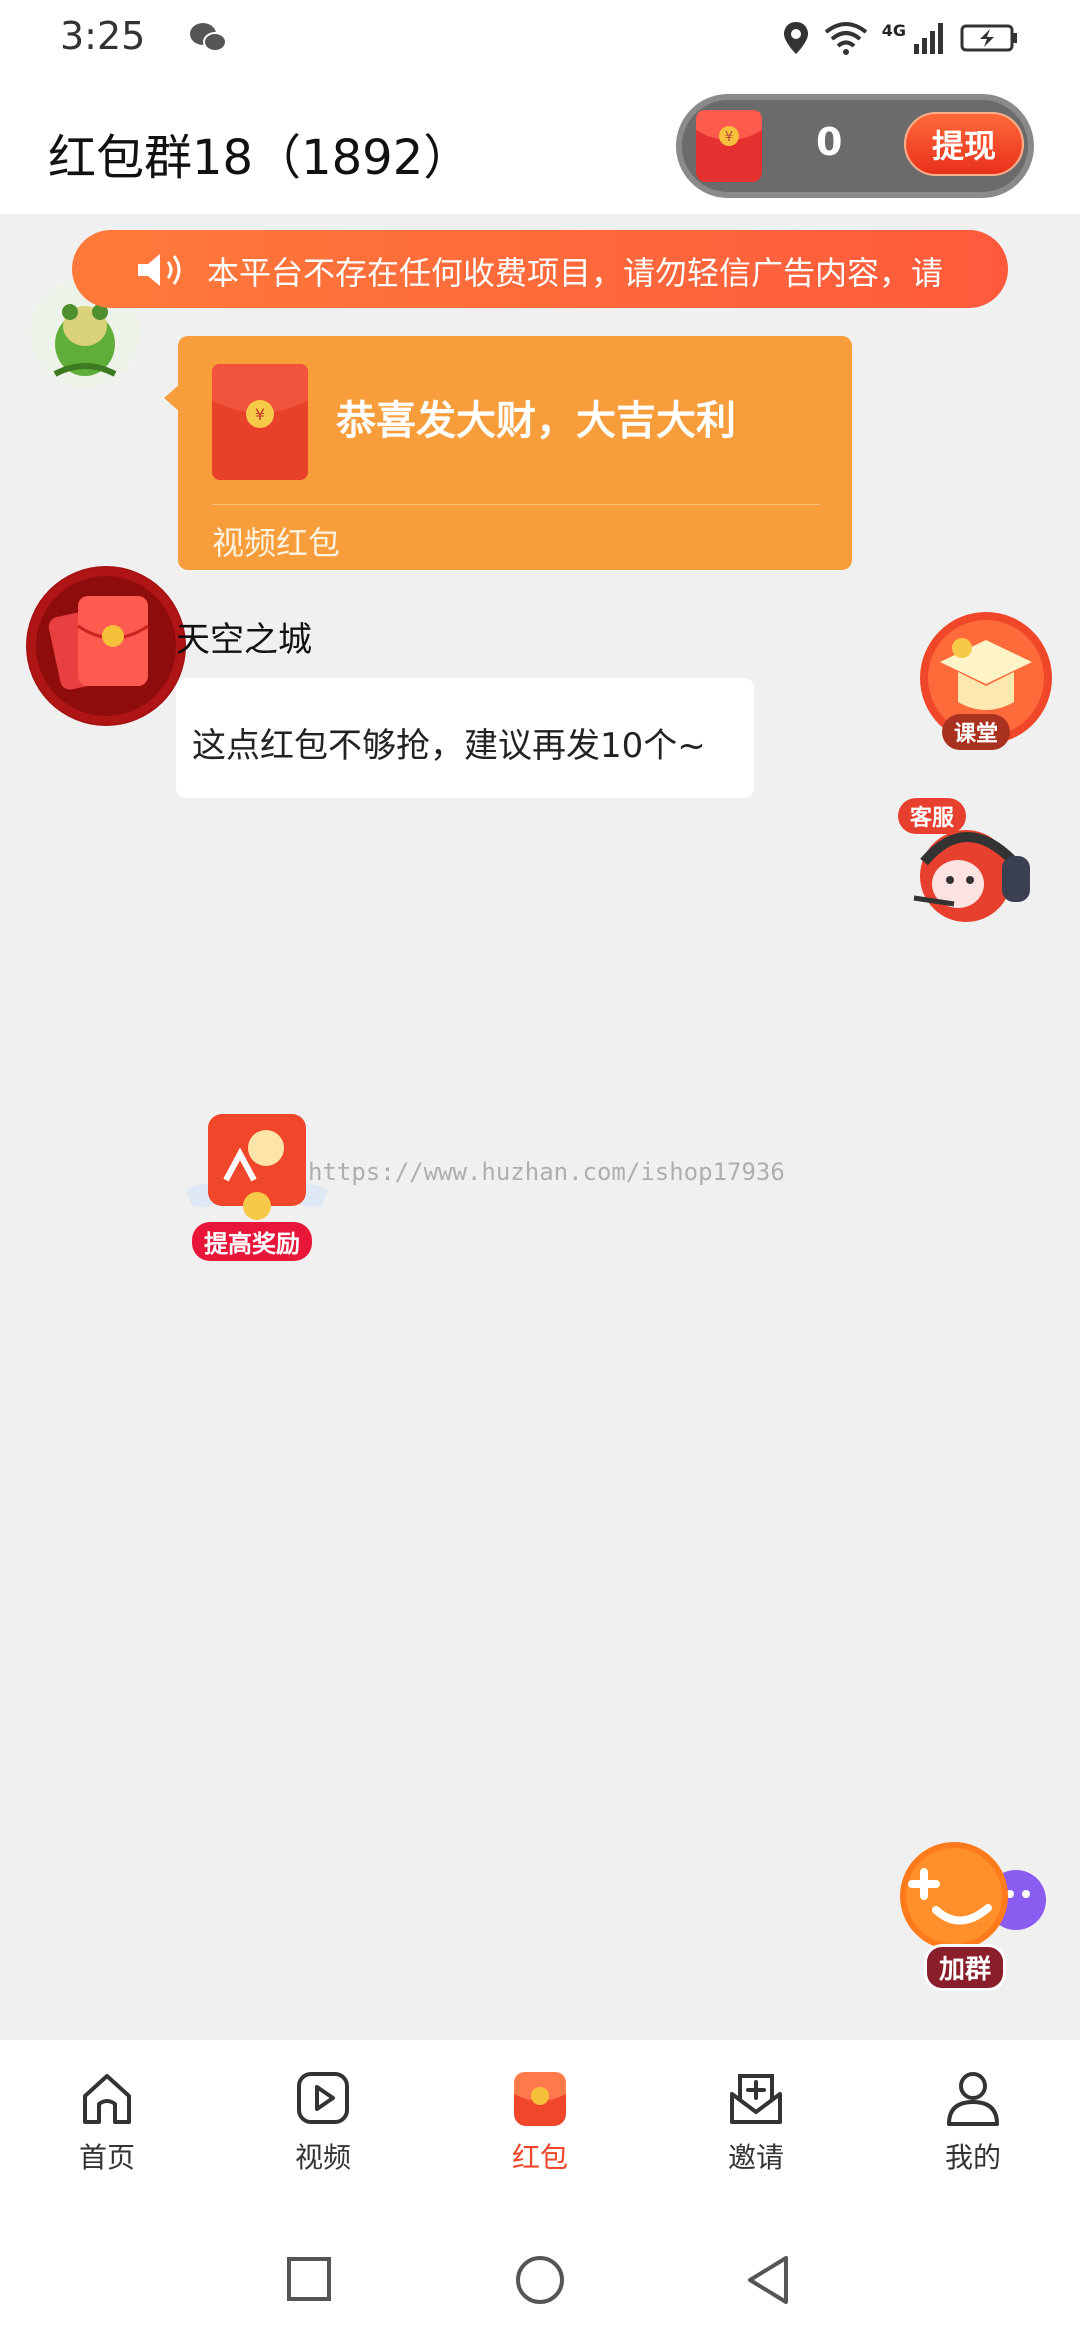 This screenshot has height=2340, width=1080. I want to click on tab-red-packet: 红包, so click(540, 2122).